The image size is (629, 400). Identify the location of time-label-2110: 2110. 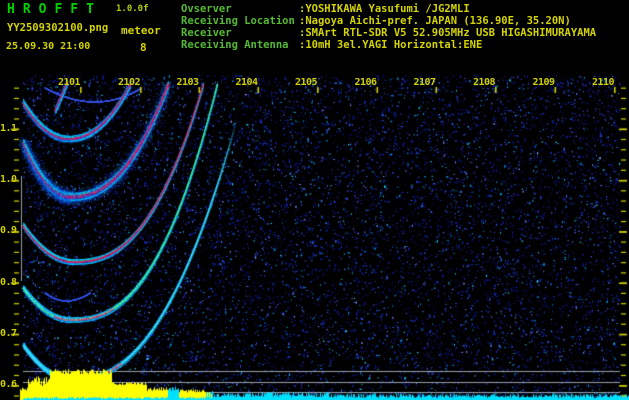
(603, 82).